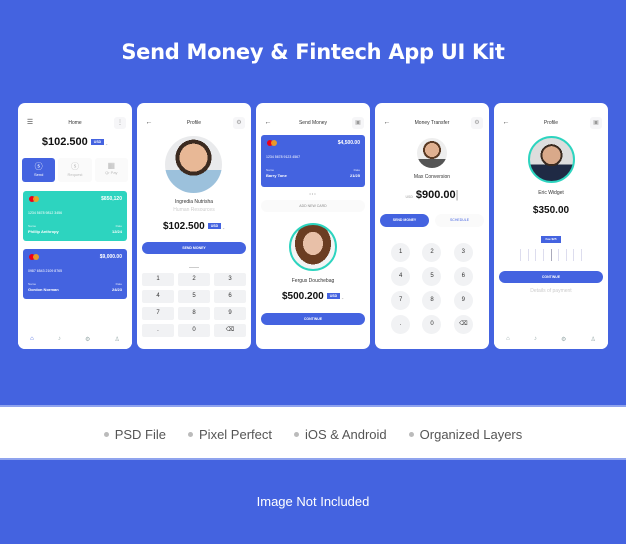 The image size is (626, 544). I want to click on header: ← Money Transfer ⚙, so click(432, 123).